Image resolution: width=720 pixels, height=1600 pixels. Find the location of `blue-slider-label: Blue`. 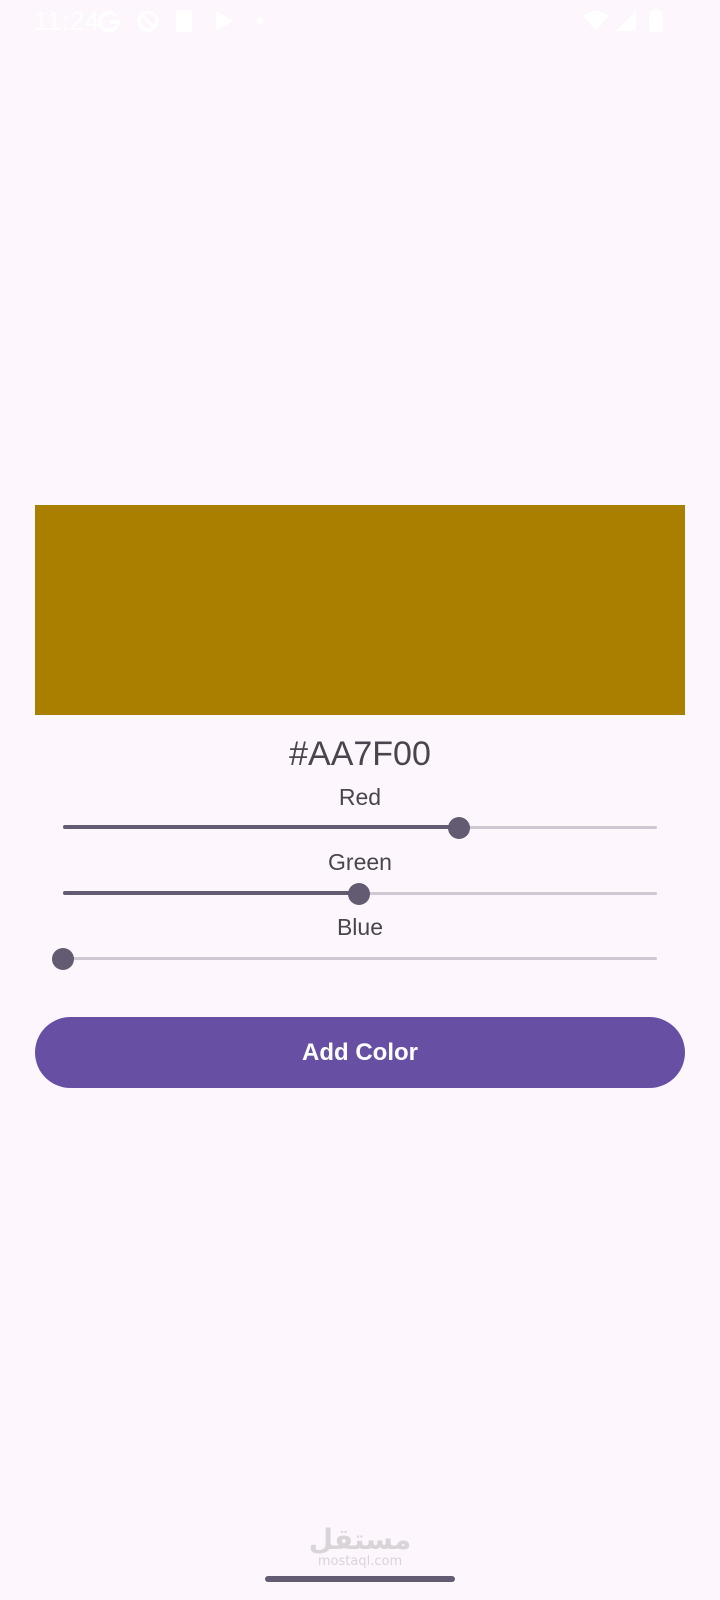

blue-slider-label: Blue is located at coordinates (360, 927).